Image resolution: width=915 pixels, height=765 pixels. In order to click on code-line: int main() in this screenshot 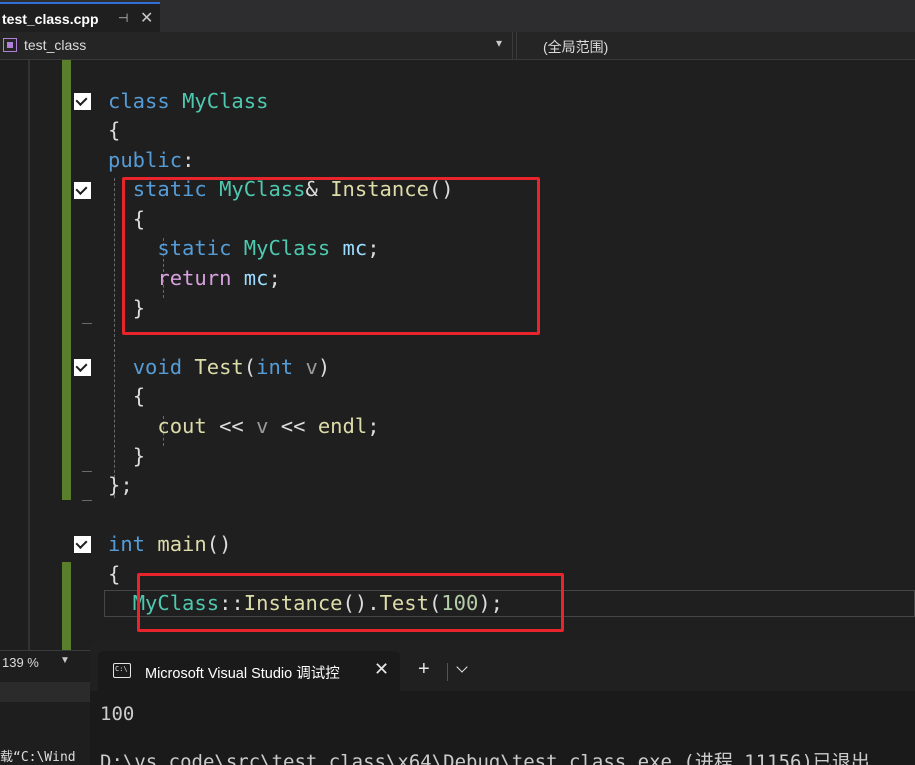, I will do `click(170, 544)`.